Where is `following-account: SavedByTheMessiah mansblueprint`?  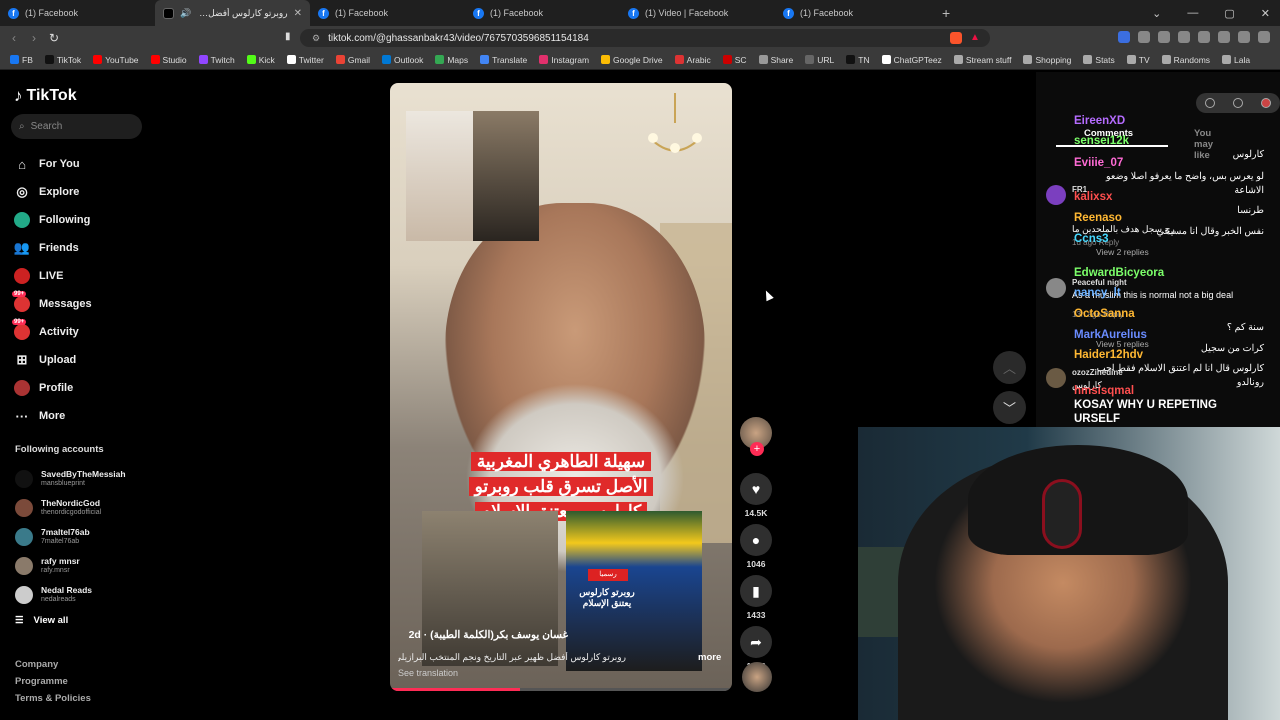
following-account: SavedByTheMessiah mansblueprint is located at coordinates (70, 478).